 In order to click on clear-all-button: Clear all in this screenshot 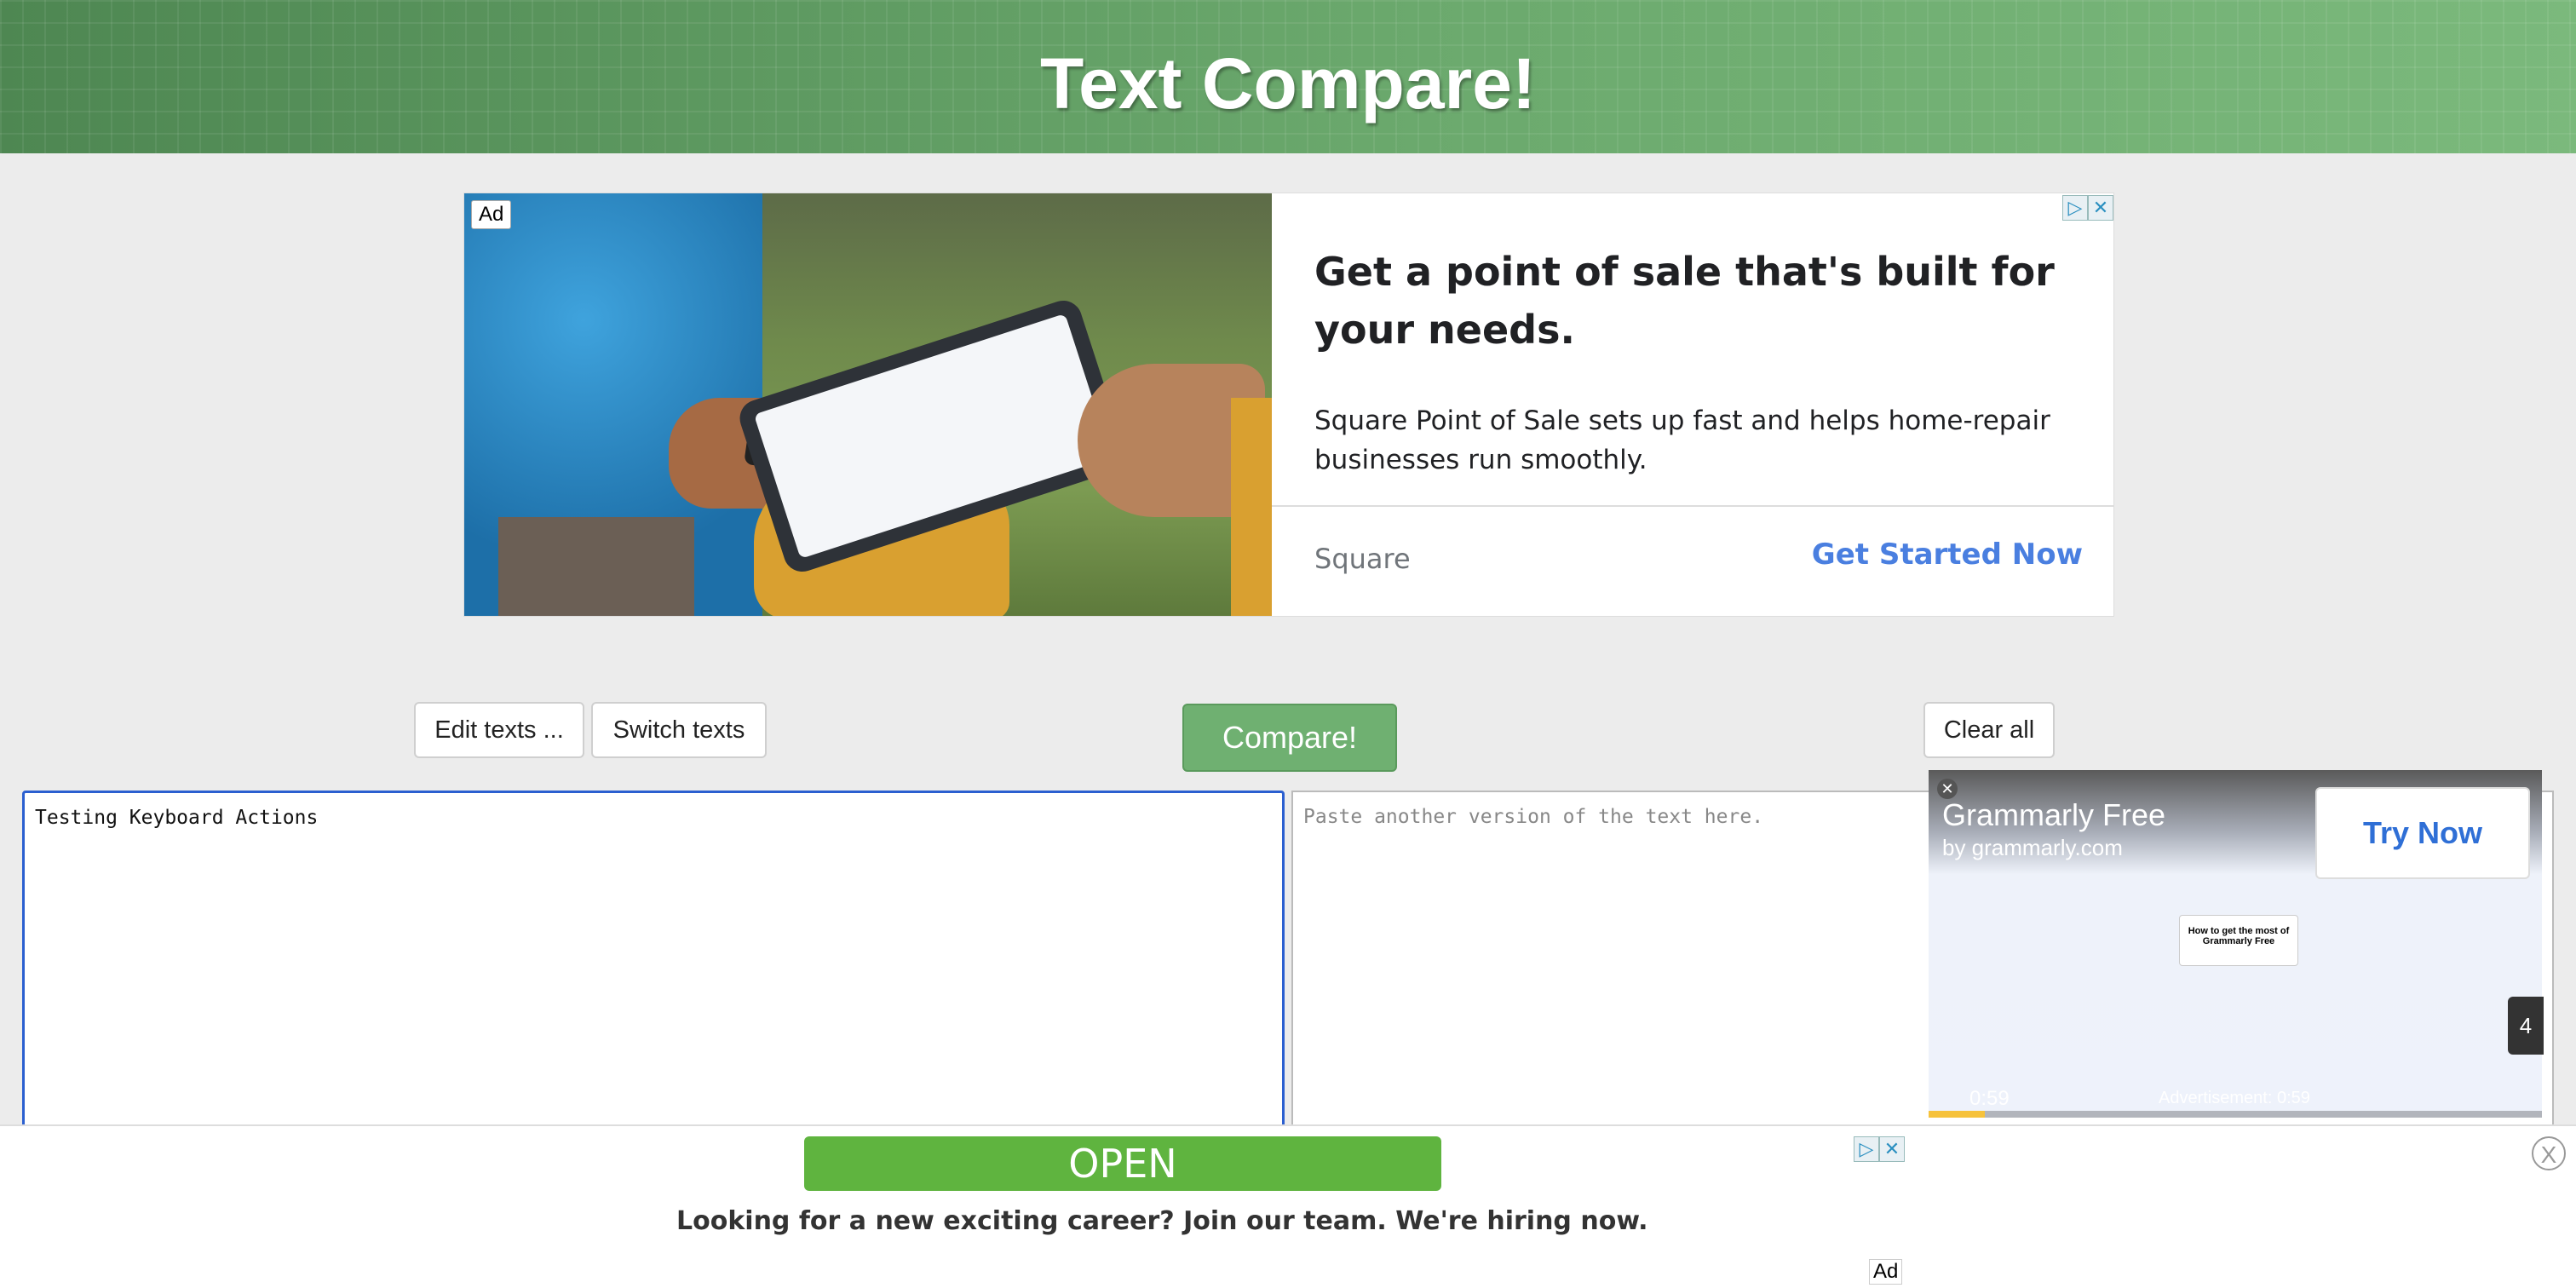, I will do `click(1989, 730)`.